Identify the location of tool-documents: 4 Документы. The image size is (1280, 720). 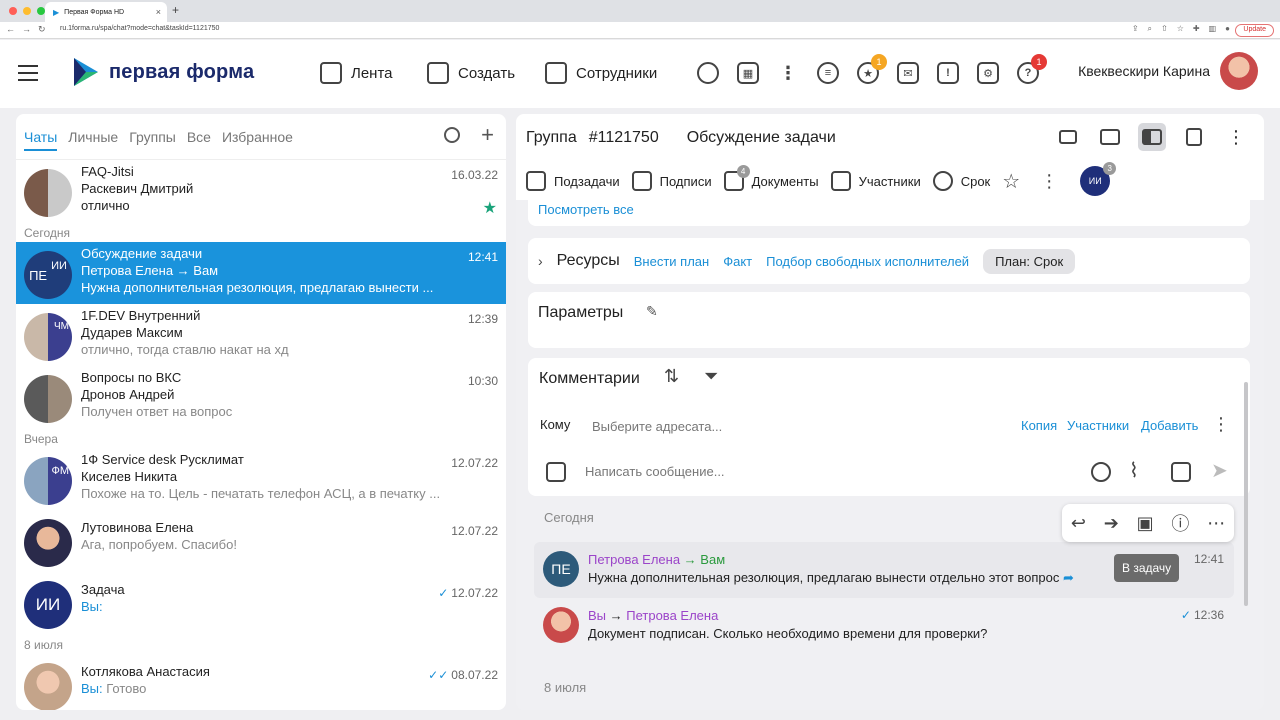
(771, 178).